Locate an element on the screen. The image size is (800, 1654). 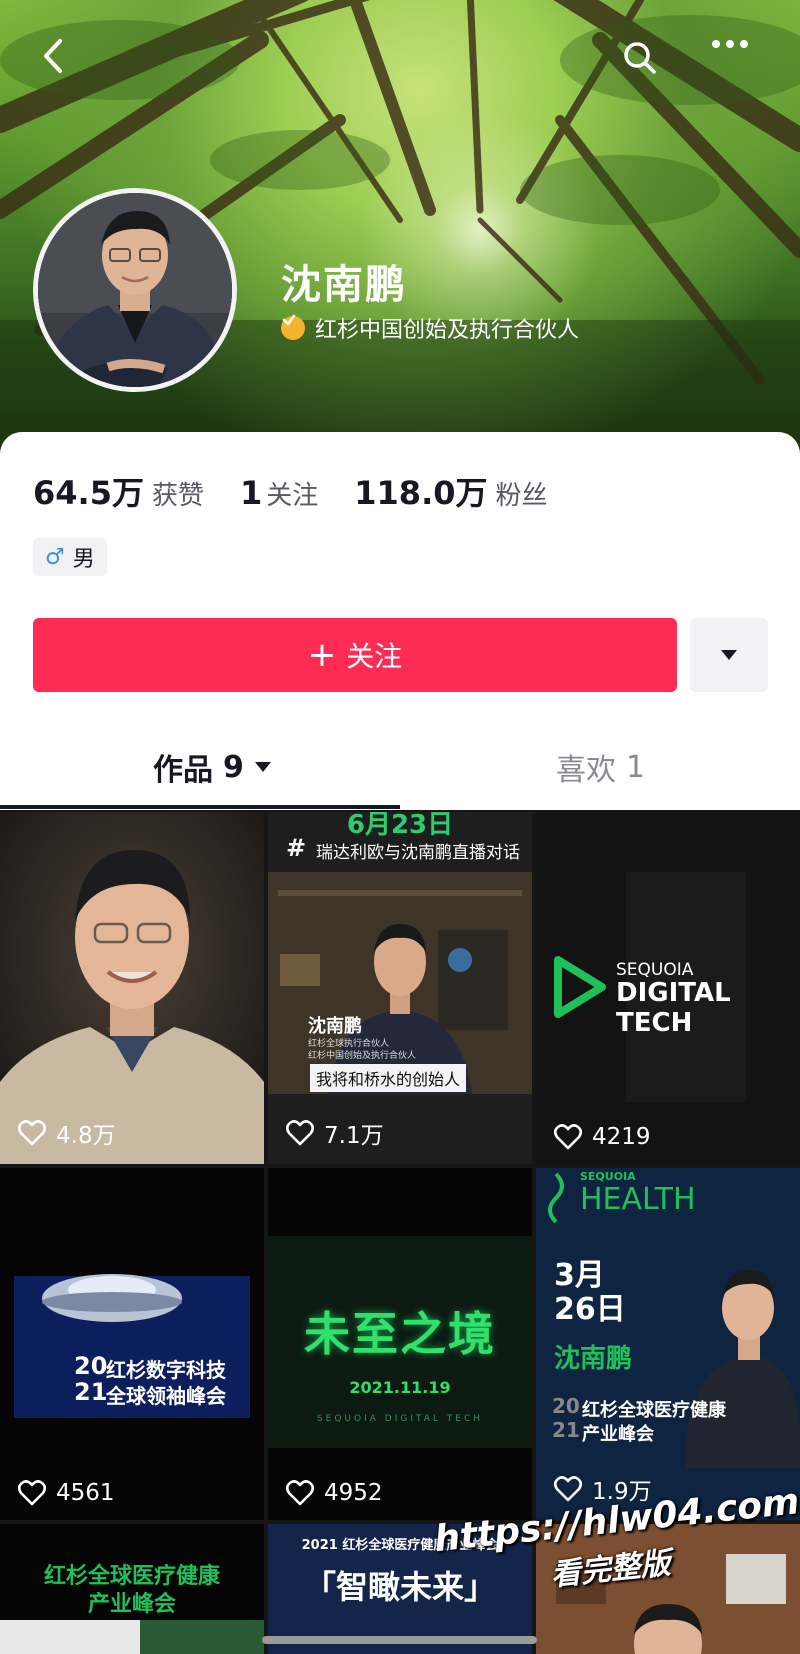
back-button is located at coordinates (63, 63).